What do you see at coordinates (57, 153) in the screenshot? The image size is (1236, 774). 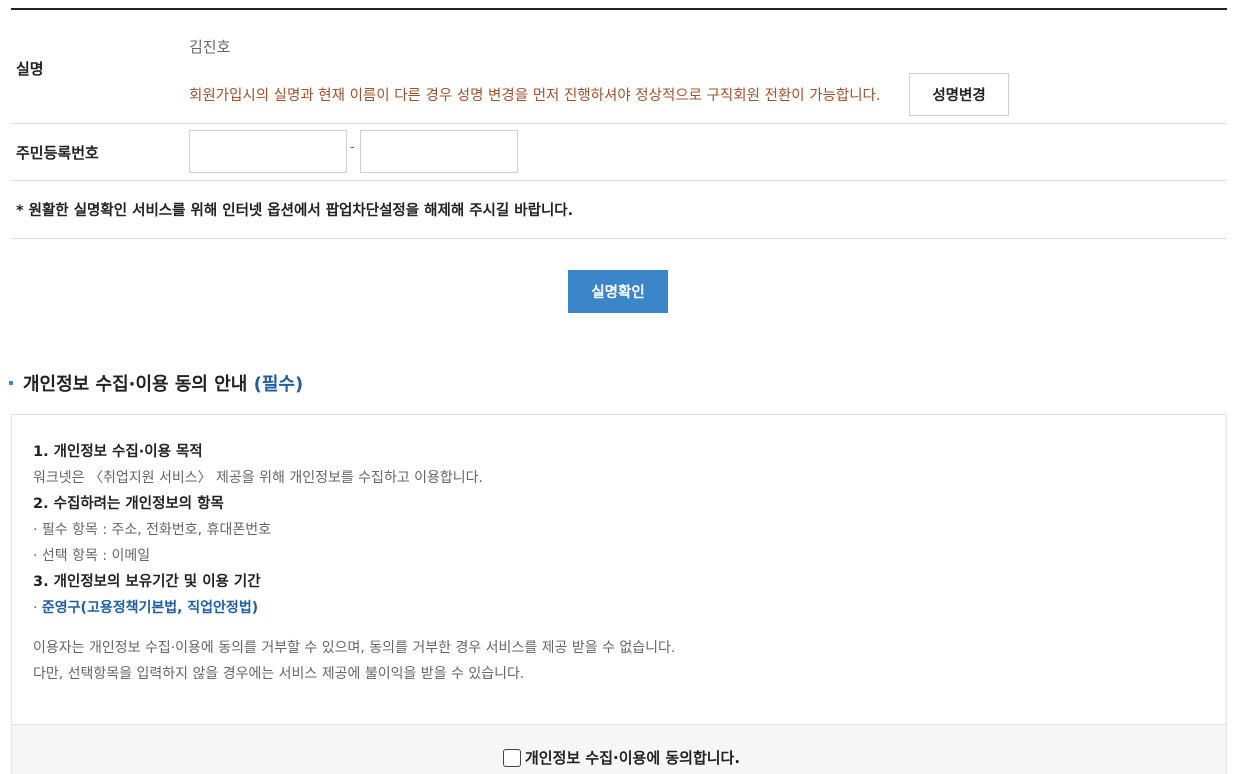 I see `resident-number-label: 주민등록번호` at bounding box center [57, 153].